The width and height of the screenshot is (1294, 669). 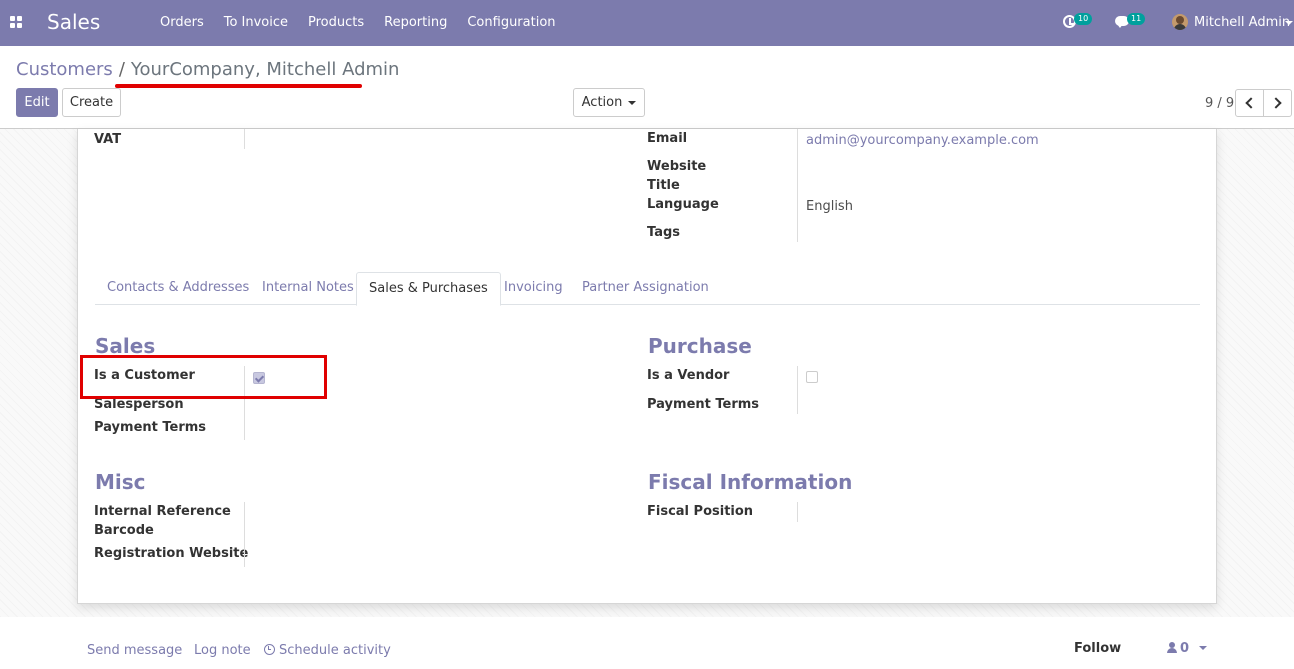 What do you see at coordinates (688, 375) in the screenshot?
I see `is-vendor-label: Is a Vendor` at bounding box center [688, 375].